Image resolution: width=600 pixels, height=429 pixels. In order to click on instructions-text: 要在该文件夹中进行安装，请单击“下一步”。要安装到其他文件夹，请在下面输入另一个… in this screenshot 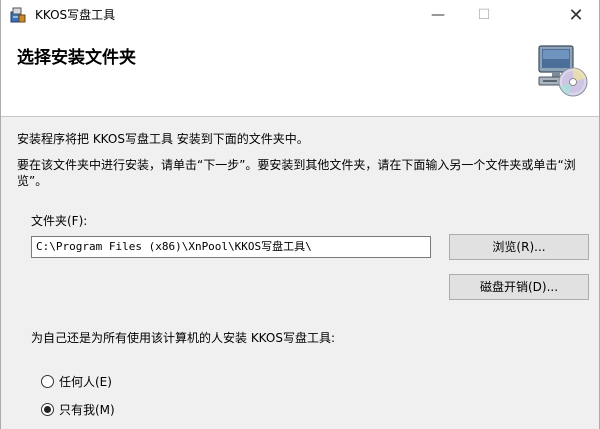, I will do `click(296, 173)`.